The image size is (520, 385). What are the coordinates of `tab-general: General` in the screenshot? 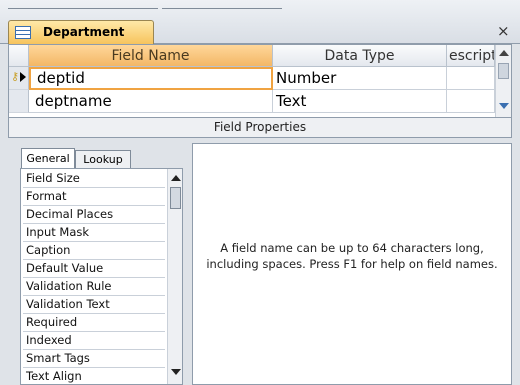 It's located at (48, 158).